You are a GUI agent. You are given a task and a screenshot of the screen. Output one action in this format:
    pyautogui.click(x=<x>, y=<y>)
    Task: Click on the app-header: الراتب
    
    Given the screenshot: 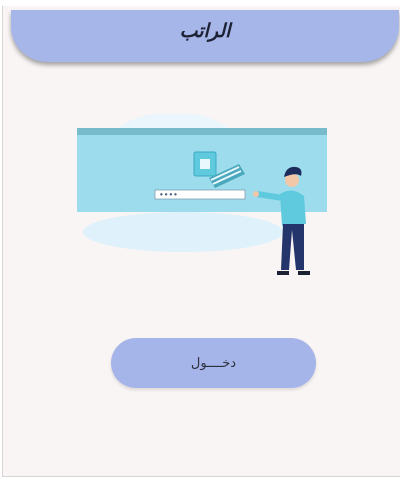 What is the action you would take?
    pyautogui.click(x=205, y=36)
    